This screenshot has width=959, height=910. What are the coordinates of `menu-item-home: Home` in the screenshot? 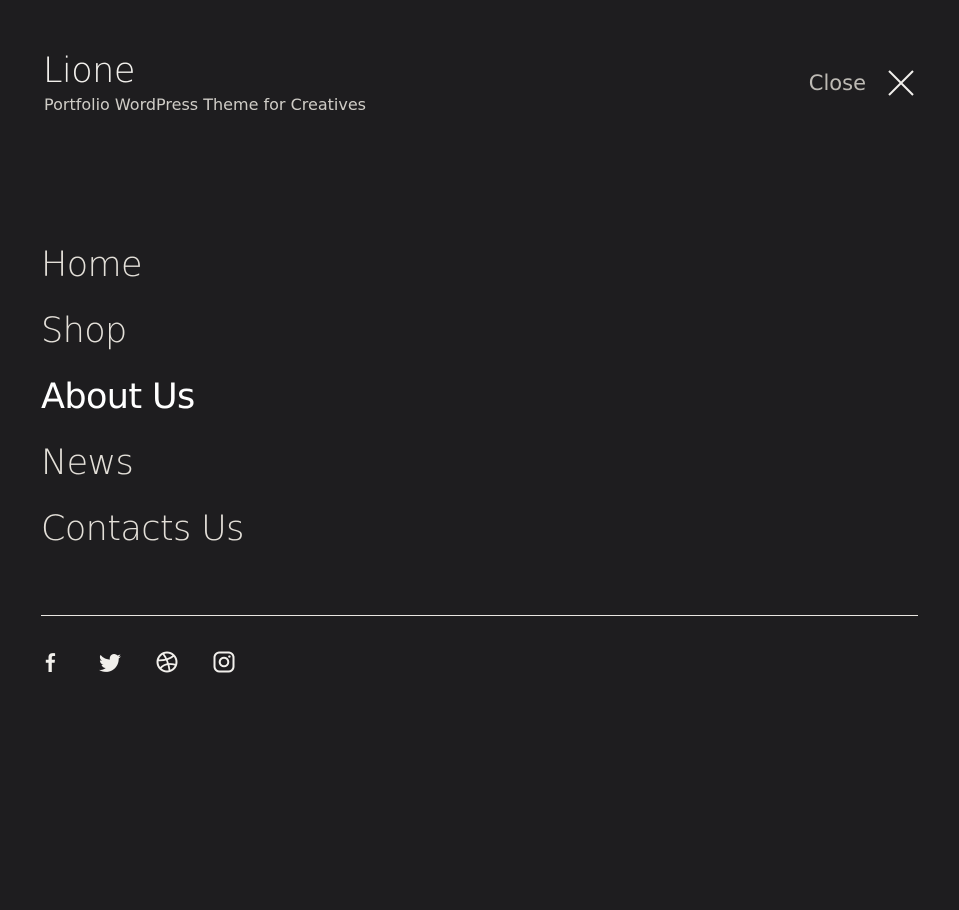 It's located at (142, 275).